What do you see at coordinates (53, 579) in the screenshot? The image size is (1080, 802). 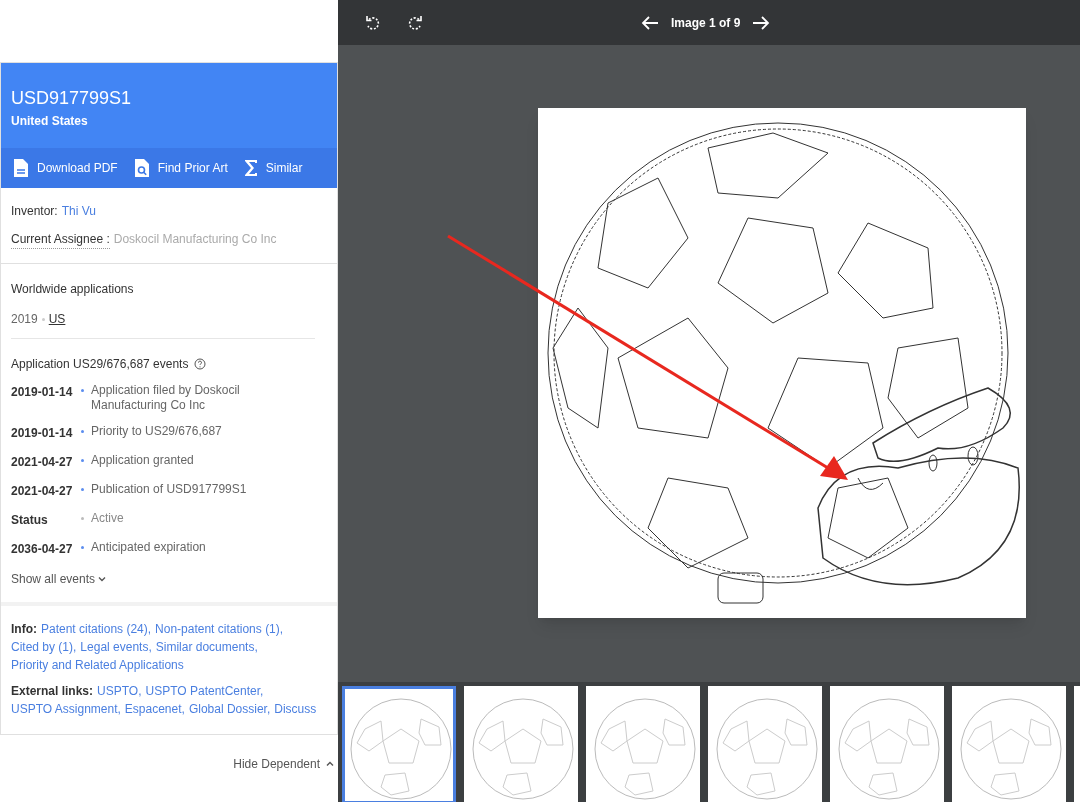 I see `show-all-events-link: Show all events` at bounding box center [53, 579].